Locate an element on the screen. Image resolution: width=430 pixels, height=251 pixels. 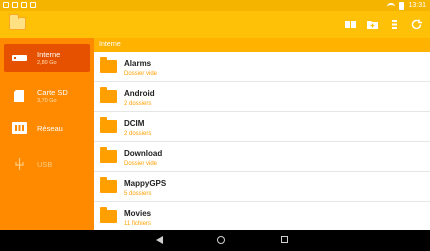
clock: 13:31 is located at coordinates (417, 5).